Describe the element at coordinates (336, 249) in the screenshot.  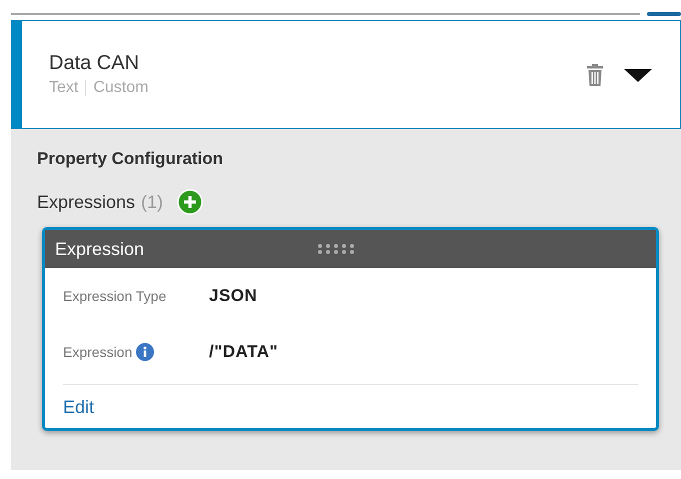
I see `drag-handle-icon` at that location.